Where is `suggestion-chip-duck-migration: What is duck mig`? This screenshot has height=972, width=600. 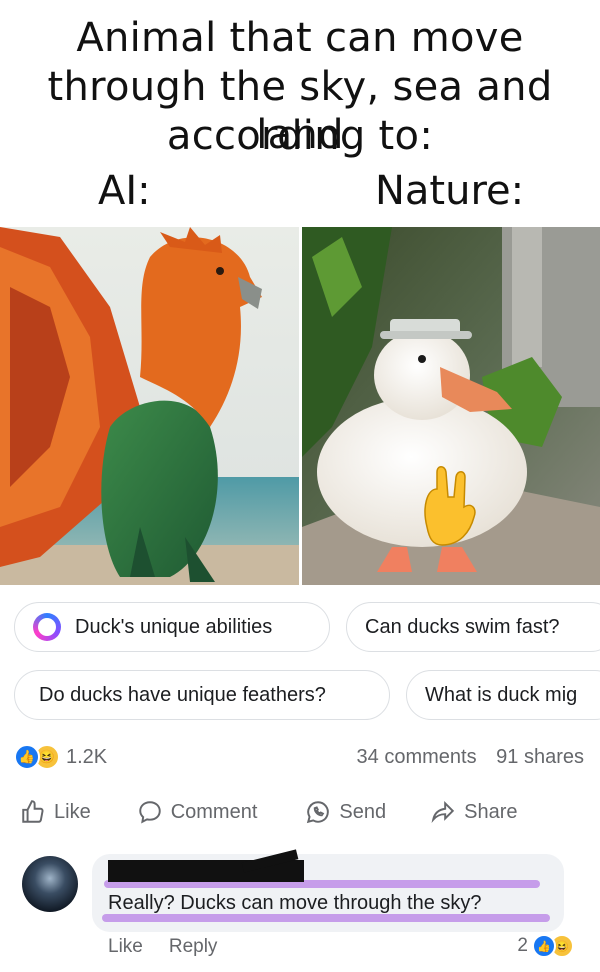
suggestion-chip-duck-migration: What is duck mig is located at coordinates (503, 695).